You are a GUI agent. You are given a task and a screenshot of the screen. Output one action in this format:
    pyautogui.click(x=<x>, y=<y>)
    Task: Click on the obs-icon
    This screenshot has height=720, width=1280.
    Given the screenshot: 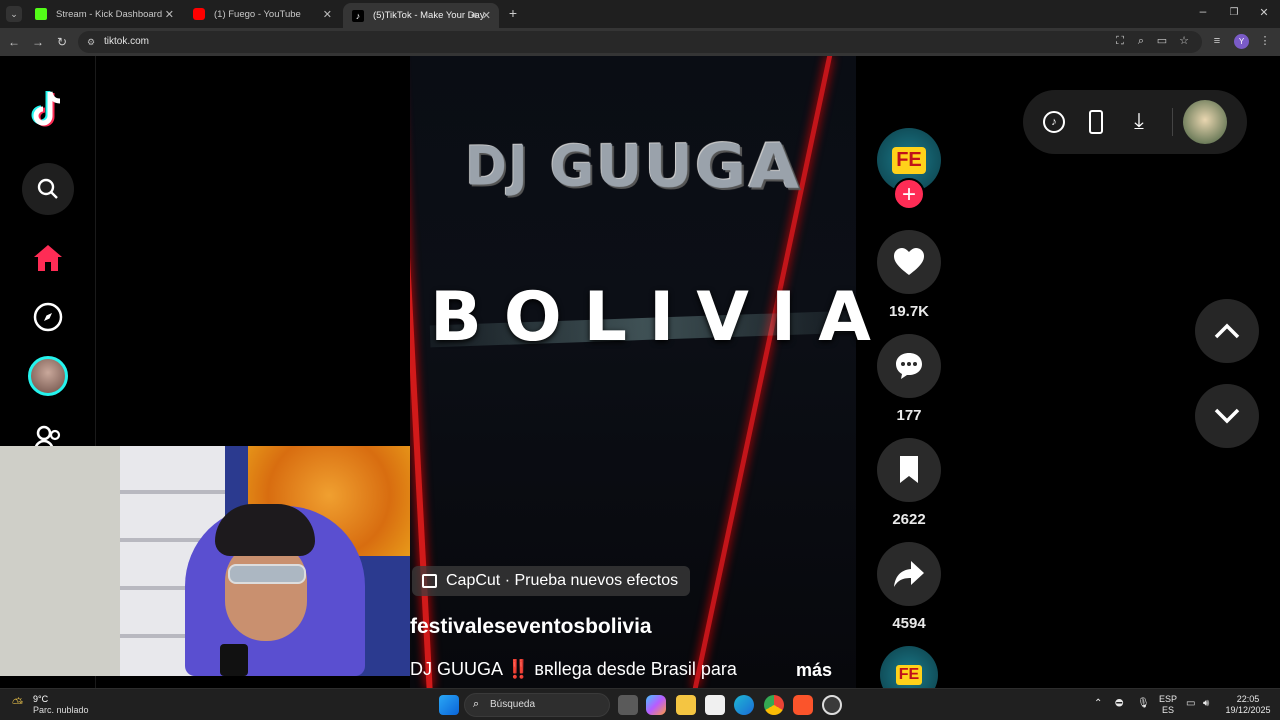 What is the action you would take?
    pyautogui.click(x=832, y=705)
    